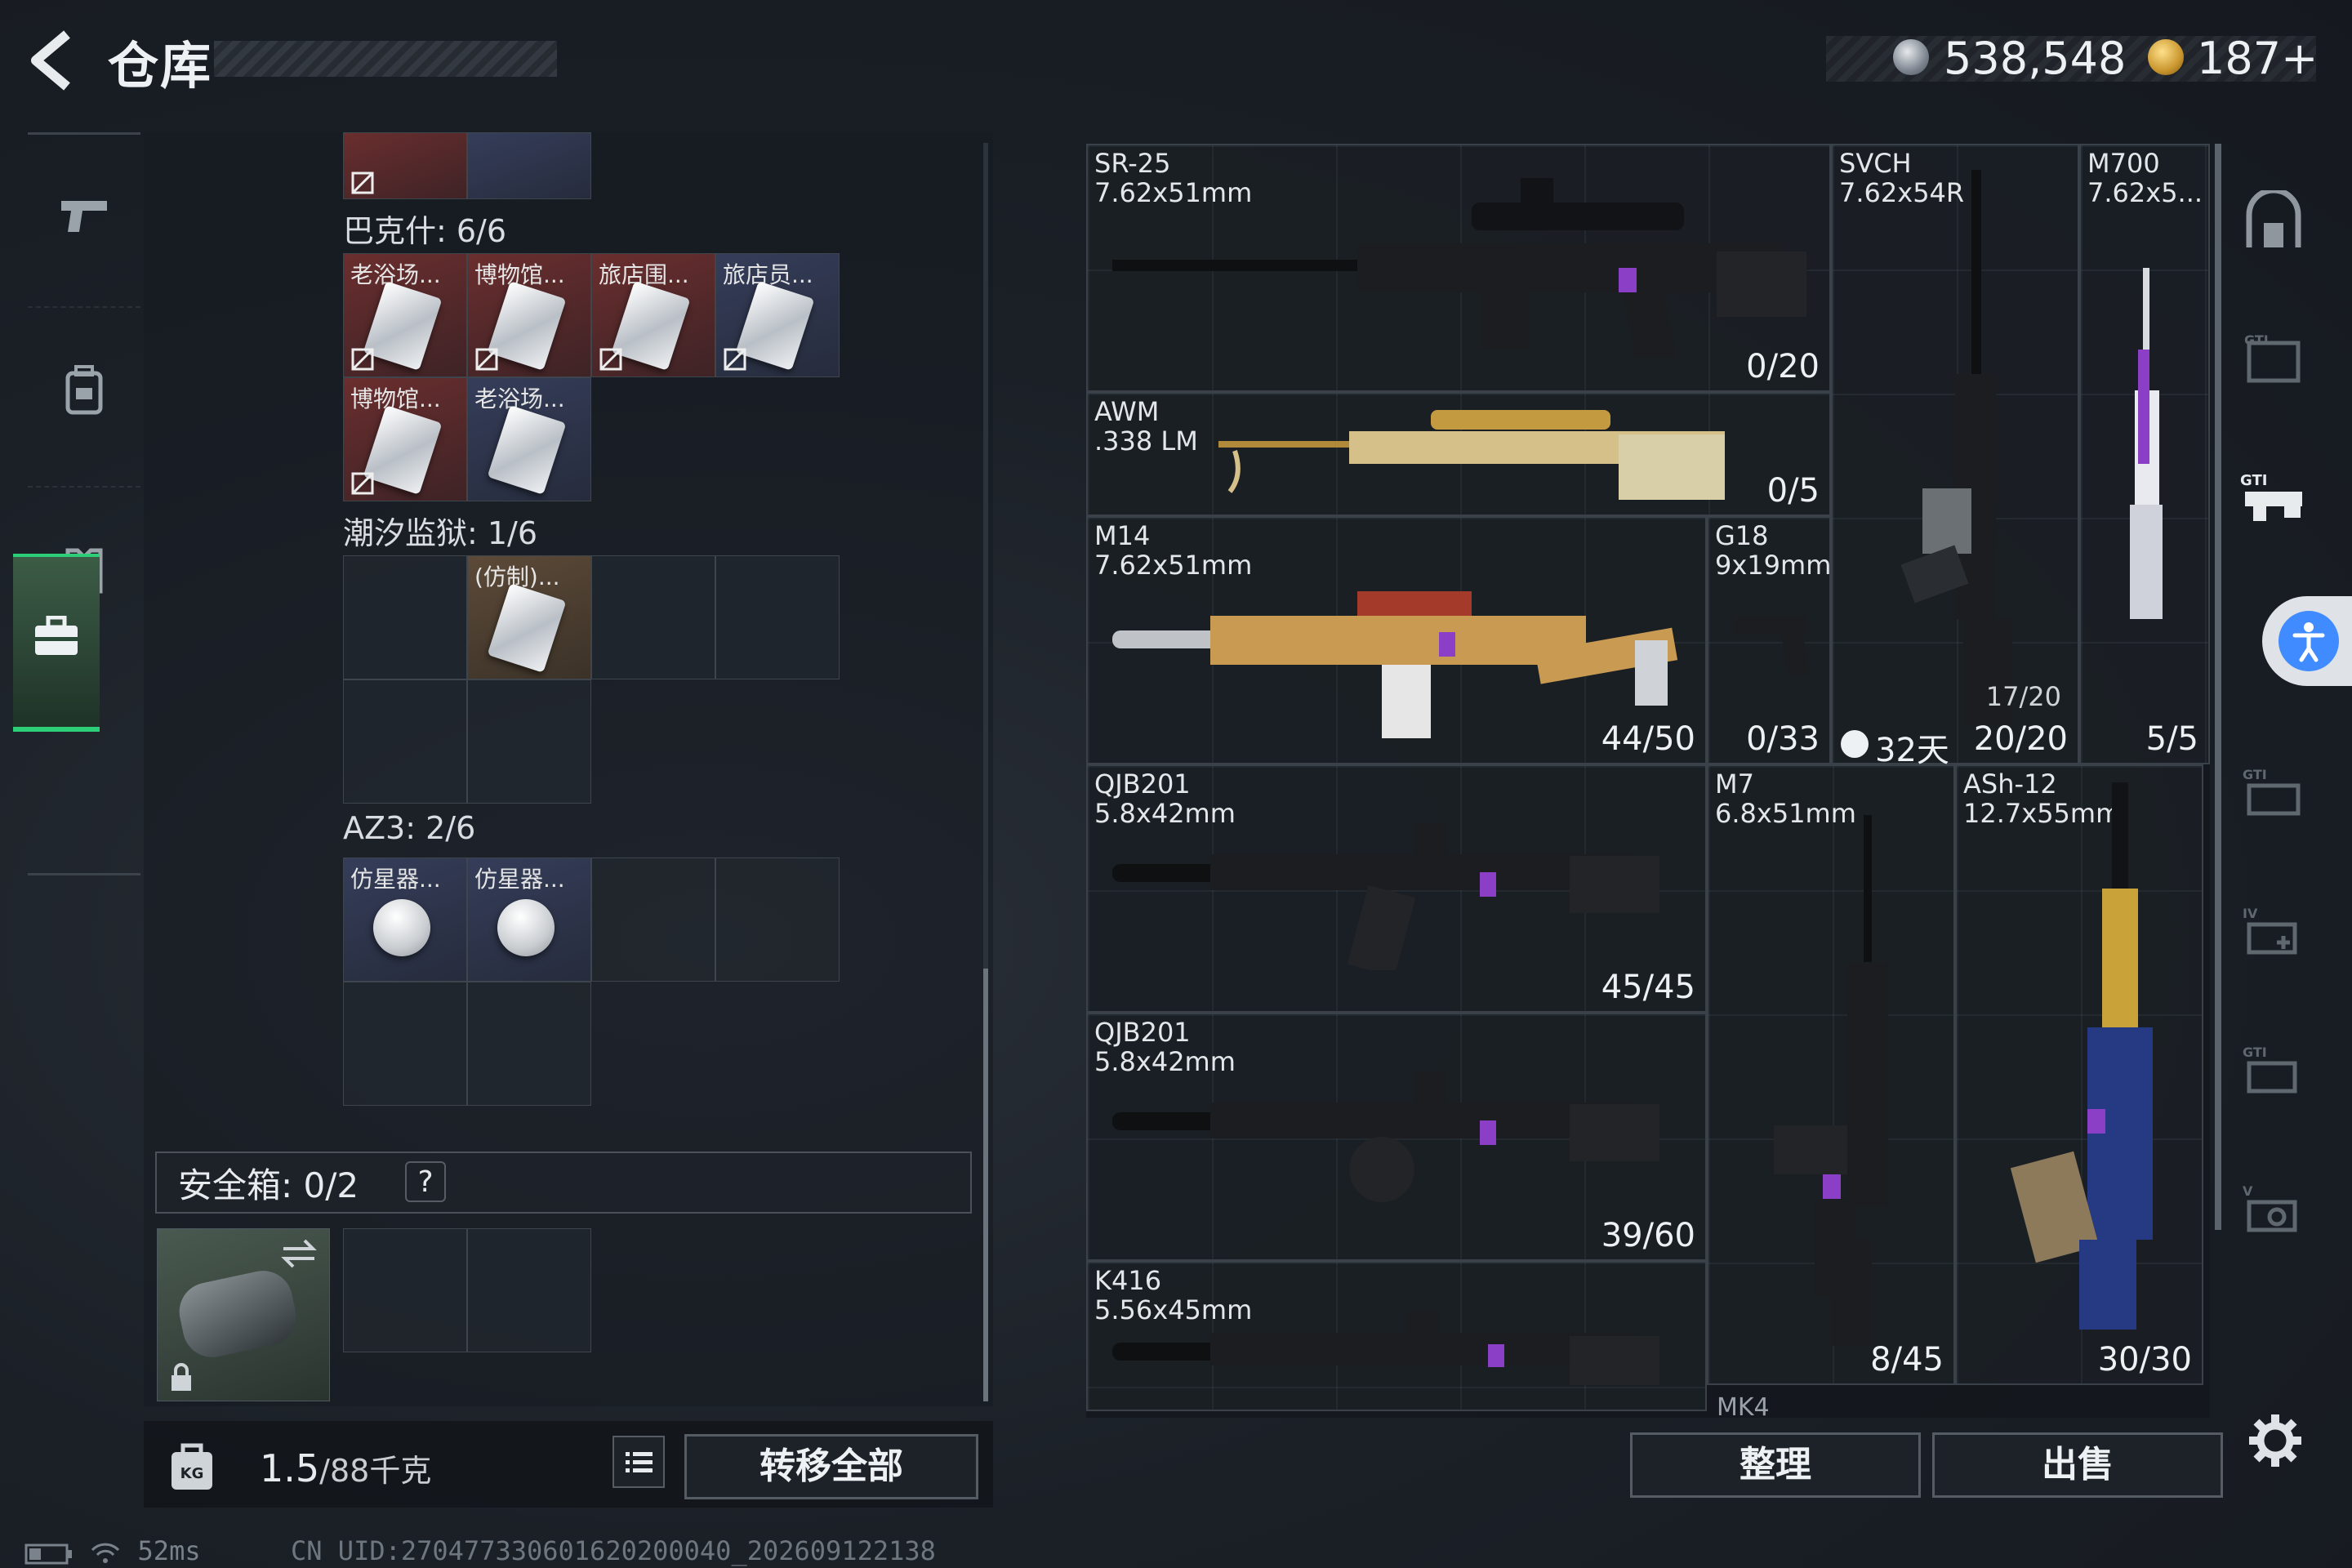  I want to click on weapon-card-g18: G18 9x19mm 0/33, so click(1769, 640).